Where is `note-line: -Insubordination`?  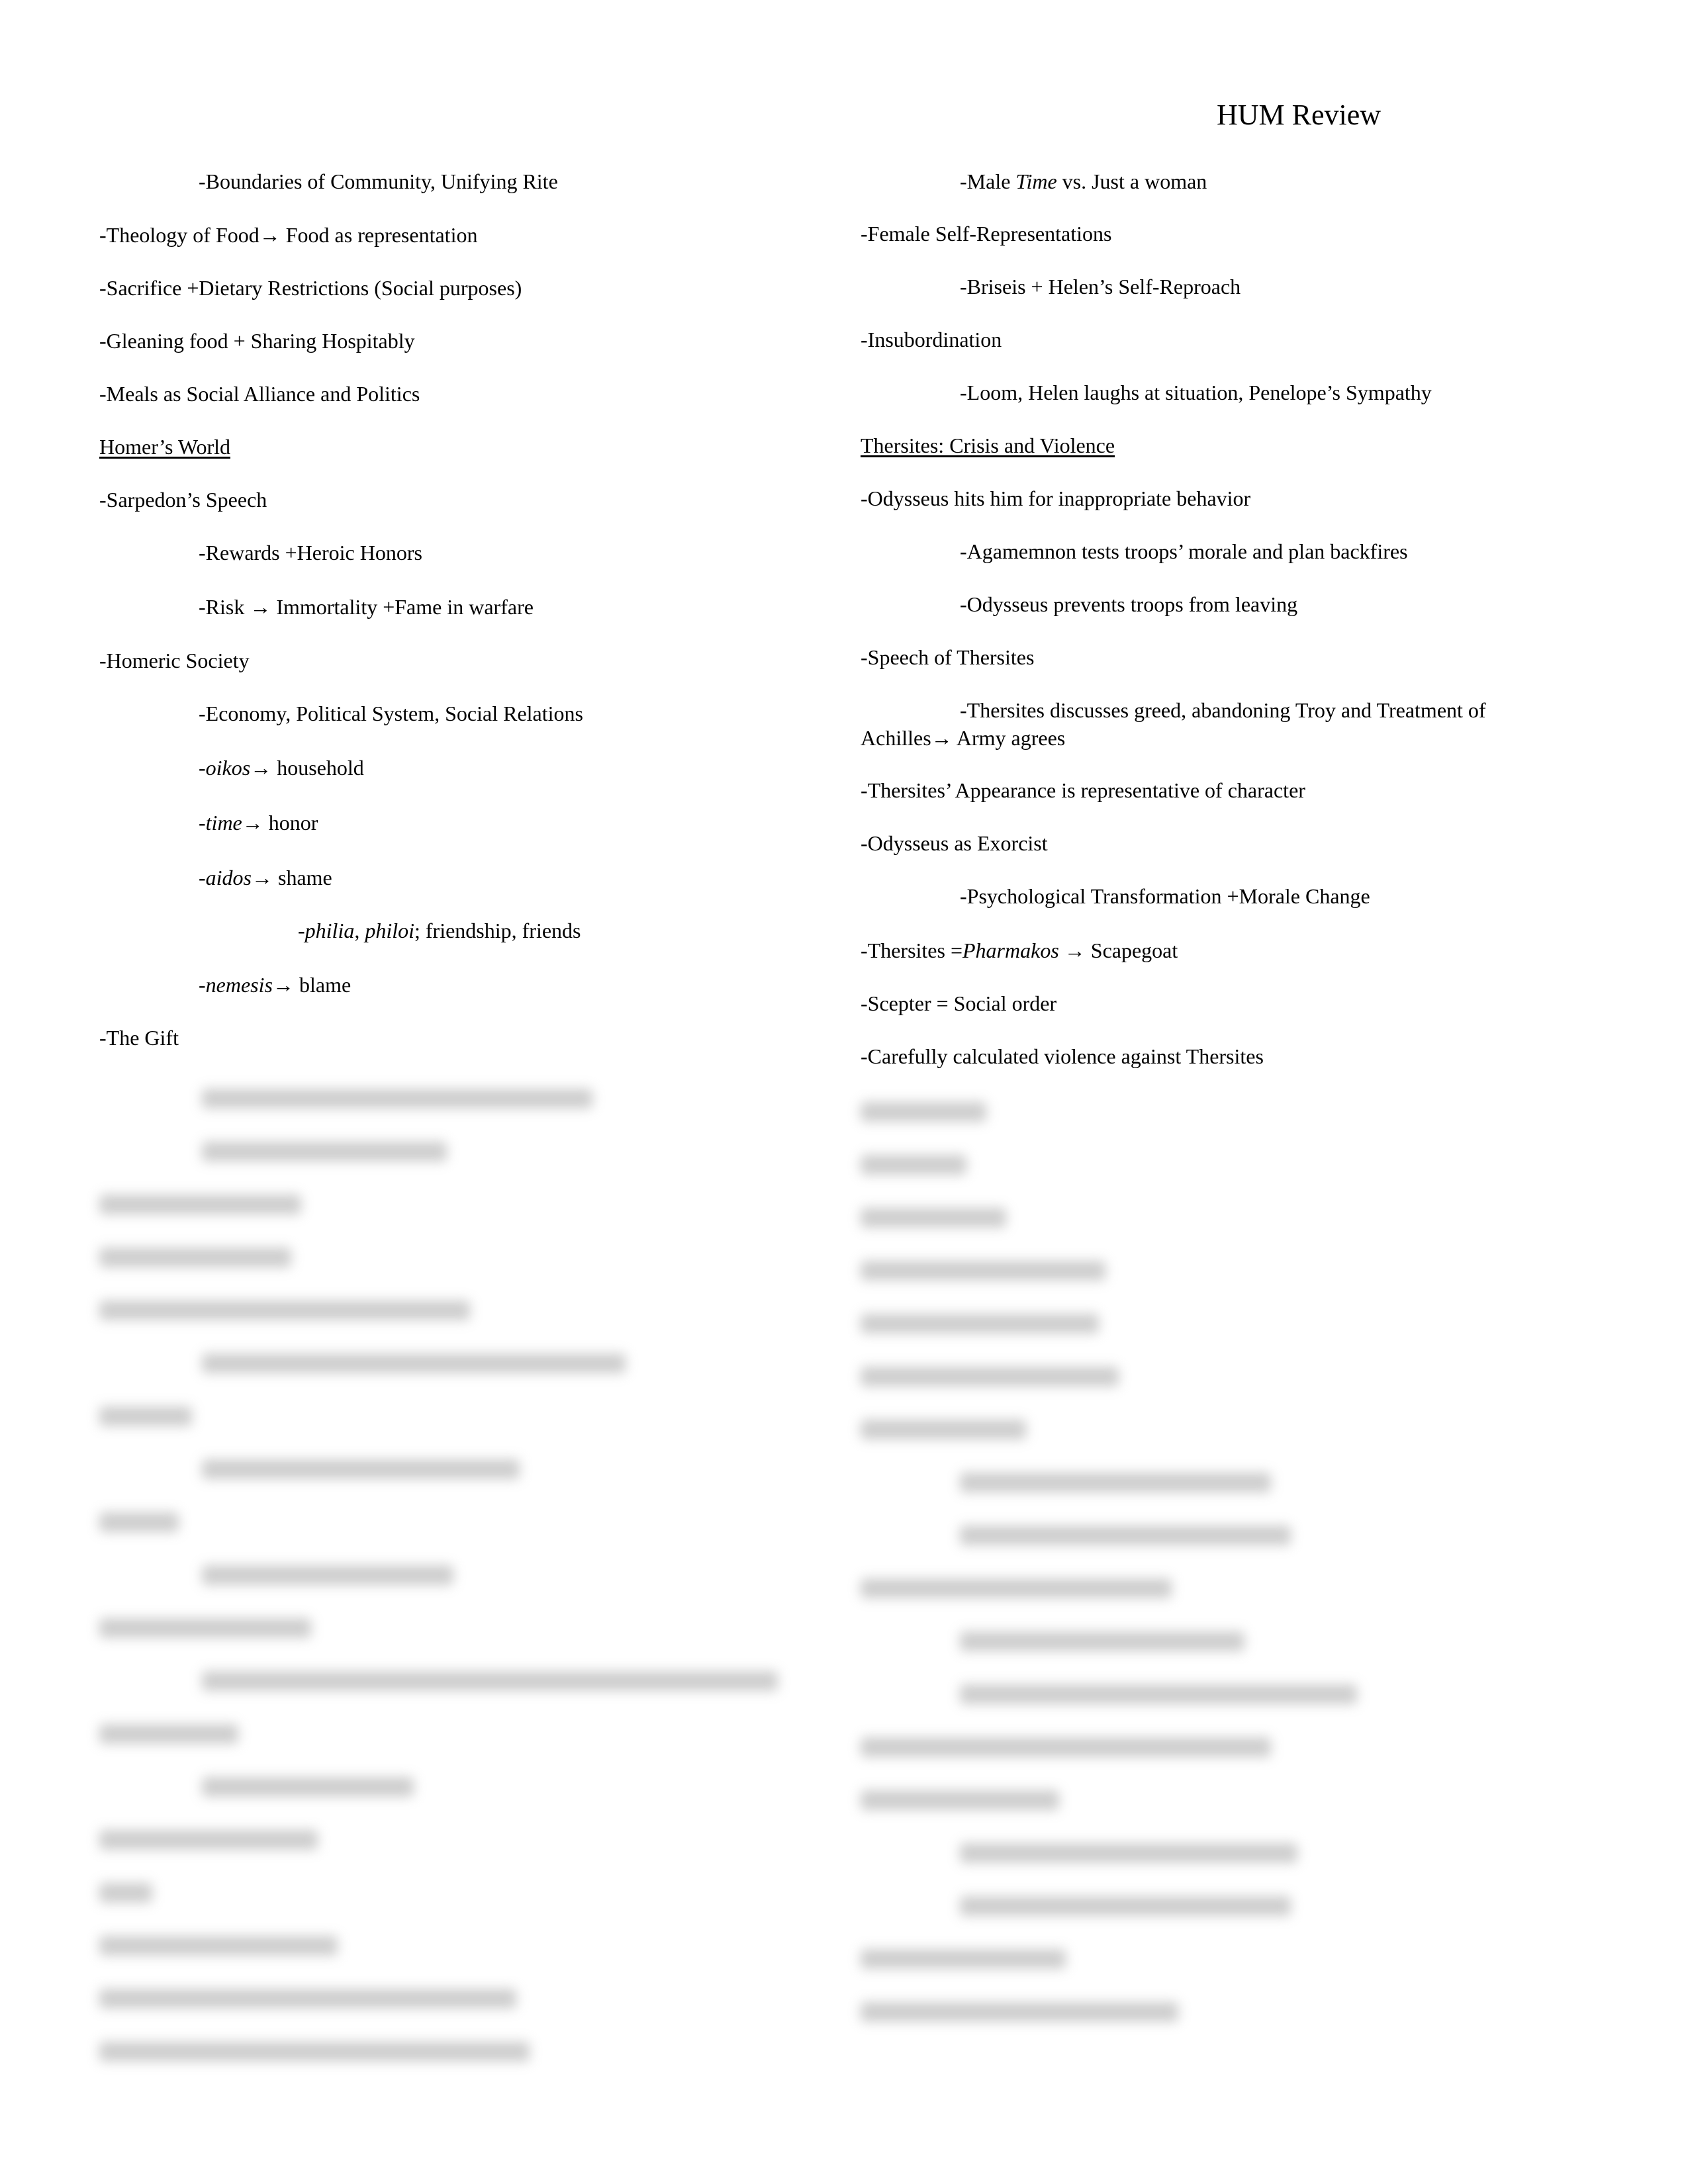 note-line: -Insubordination is located at coordinates (931, 339).